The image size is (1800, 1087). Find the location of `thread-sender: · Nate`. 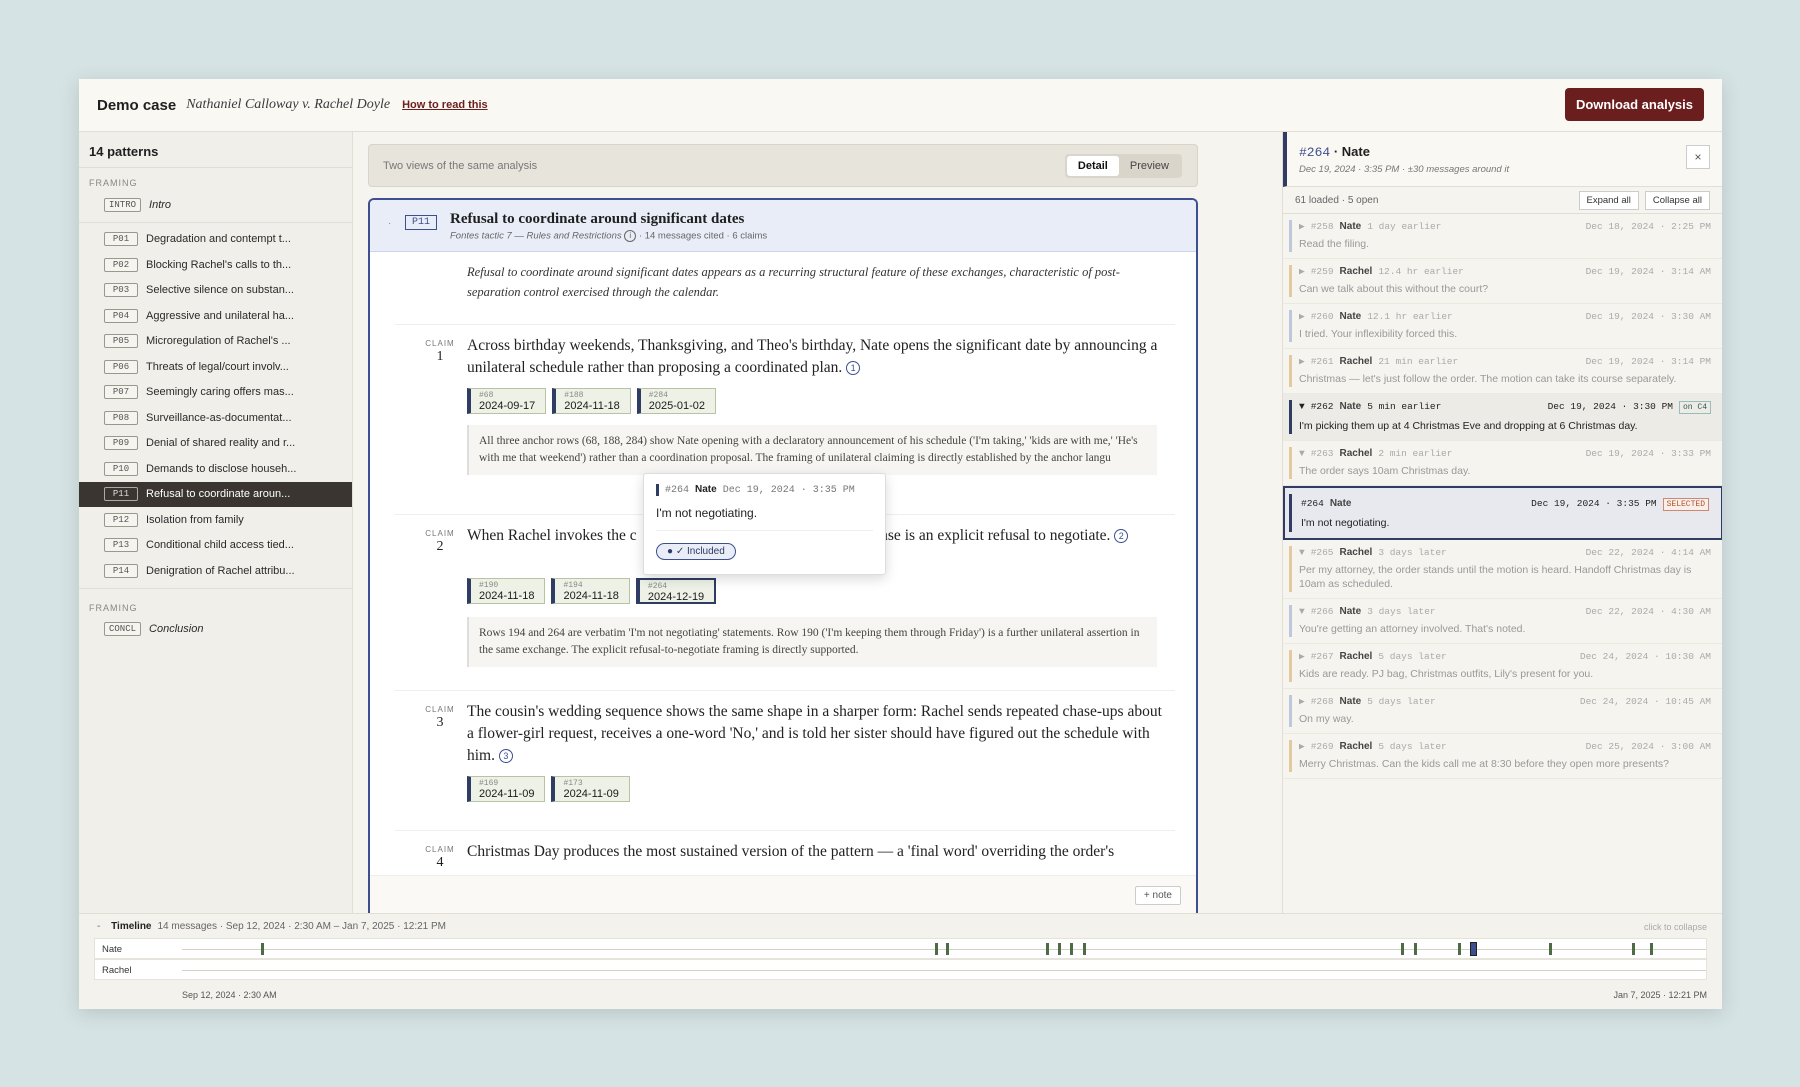

thread-sender: · Nate is located at coordinates (1351, 151).